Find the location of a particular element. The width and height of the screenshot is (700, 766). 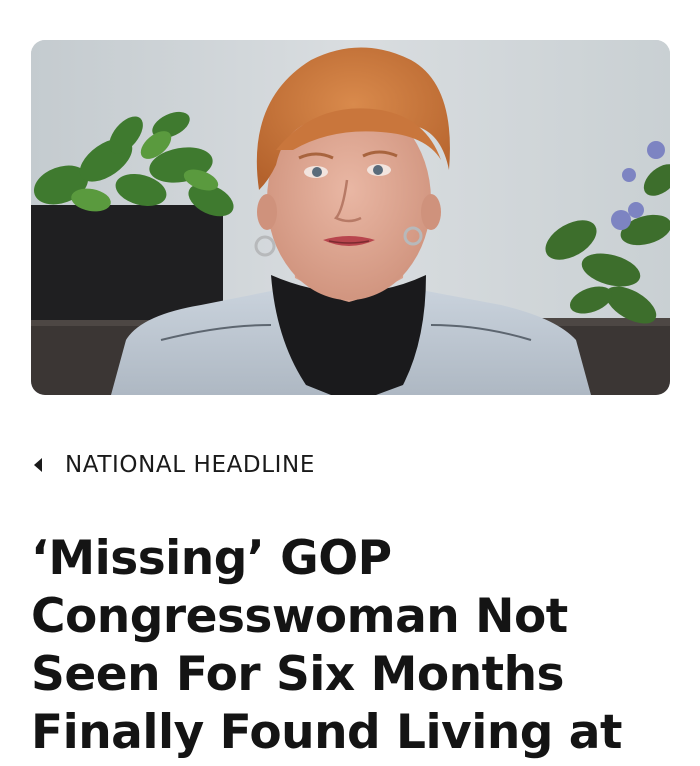

category-link: NATIONAL HEADLINE is located at coordinates (173, 465).